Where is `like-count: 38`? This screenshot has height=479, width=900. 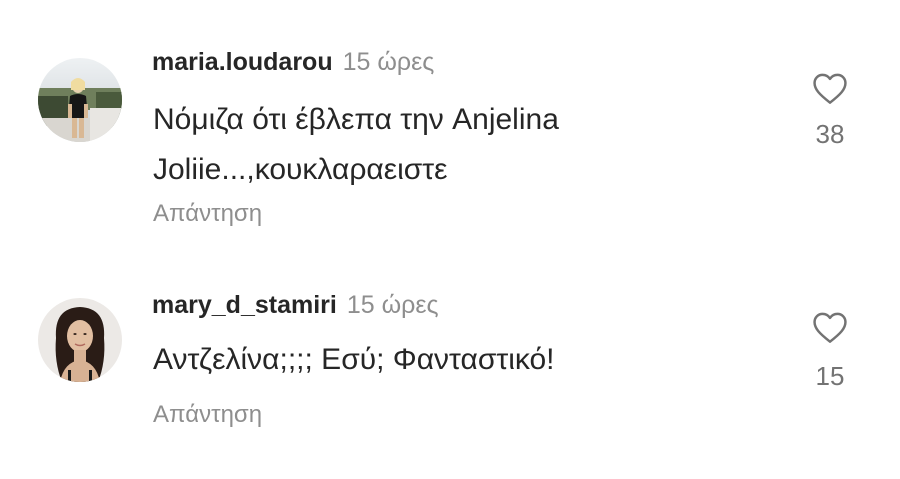 like-count: 38 is located at coordinates (830, 134).